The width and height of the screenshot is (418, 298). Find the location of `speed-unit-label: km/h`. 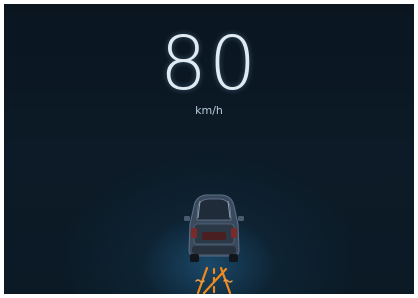

speed-unit-label: km/h is located at coordinates (209, 110).